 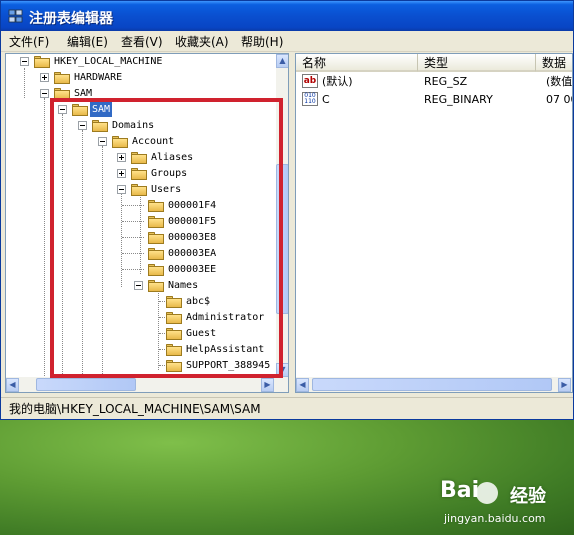 What do you see at coordinates (495, 518) in the screenshot?
I see `watermark-url: jingyan.baidu.com` at bounding box center [495, 518].